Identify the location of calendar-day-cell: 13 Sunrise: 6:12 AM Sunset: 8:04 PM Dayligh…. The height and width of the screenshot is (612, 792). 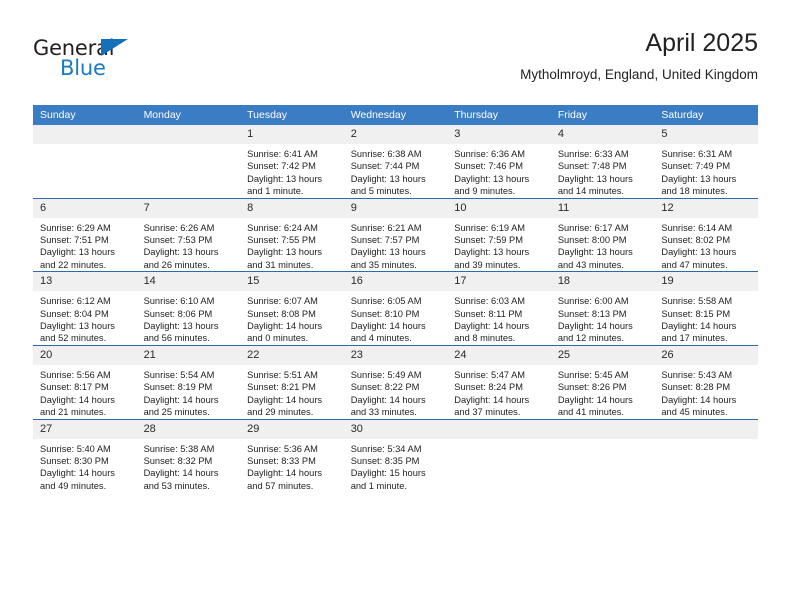
(85, 308).